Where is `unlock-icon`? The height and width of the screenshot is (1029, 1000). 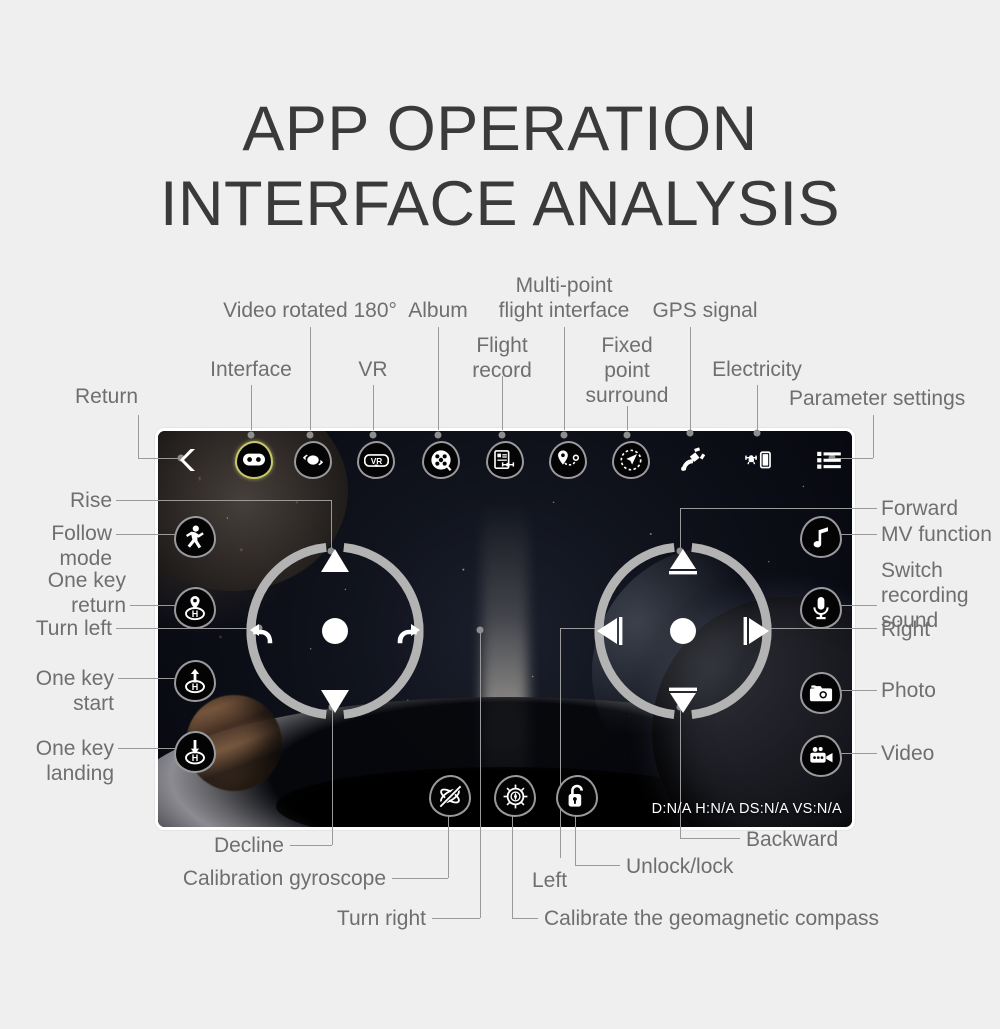 unlock-icon is located at coordinates (577, 796).